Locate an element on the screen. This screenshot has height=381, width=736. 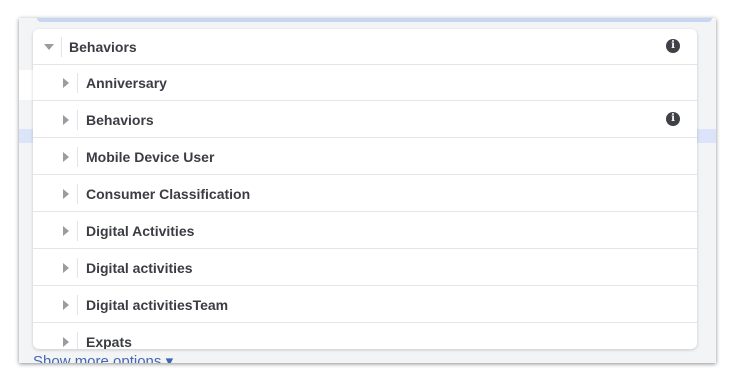
background-input-edge is located at coordinates (374, 20).